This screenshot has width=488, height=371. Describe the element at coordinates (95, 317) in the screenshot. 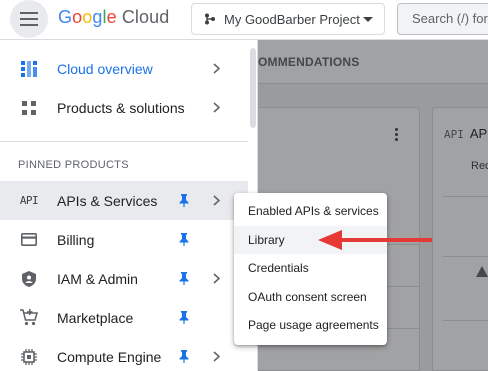

I see `nav-item-label: Marketplace` at that location.